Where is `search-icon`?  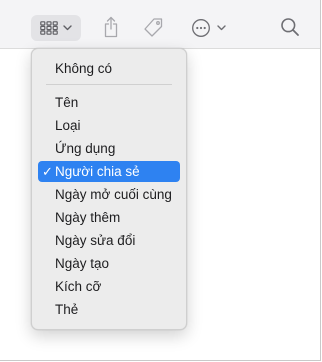
search-icon is located at coordinates (290, 27).